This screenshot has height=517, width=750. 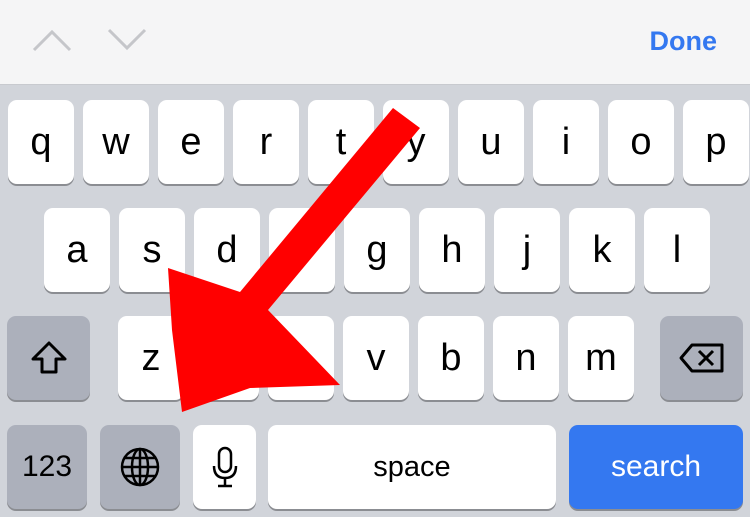 What do you see at coordinates (491, 142) in the screenshot?
I see `key-u: u` at bounding box center [491, 142].